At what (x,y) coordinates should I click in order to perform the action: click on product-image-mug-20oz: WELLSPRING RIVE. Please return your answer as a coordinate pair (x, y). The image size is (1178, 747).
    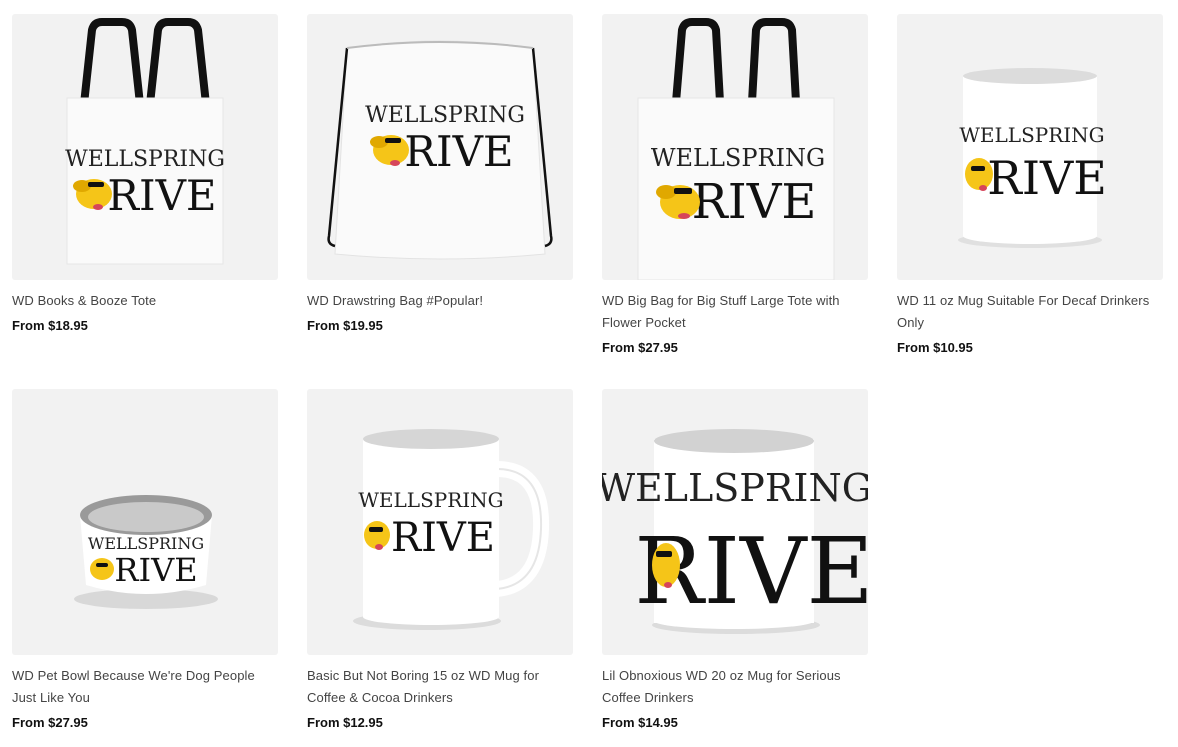
    Looking at the image, I should click on (735, 522).